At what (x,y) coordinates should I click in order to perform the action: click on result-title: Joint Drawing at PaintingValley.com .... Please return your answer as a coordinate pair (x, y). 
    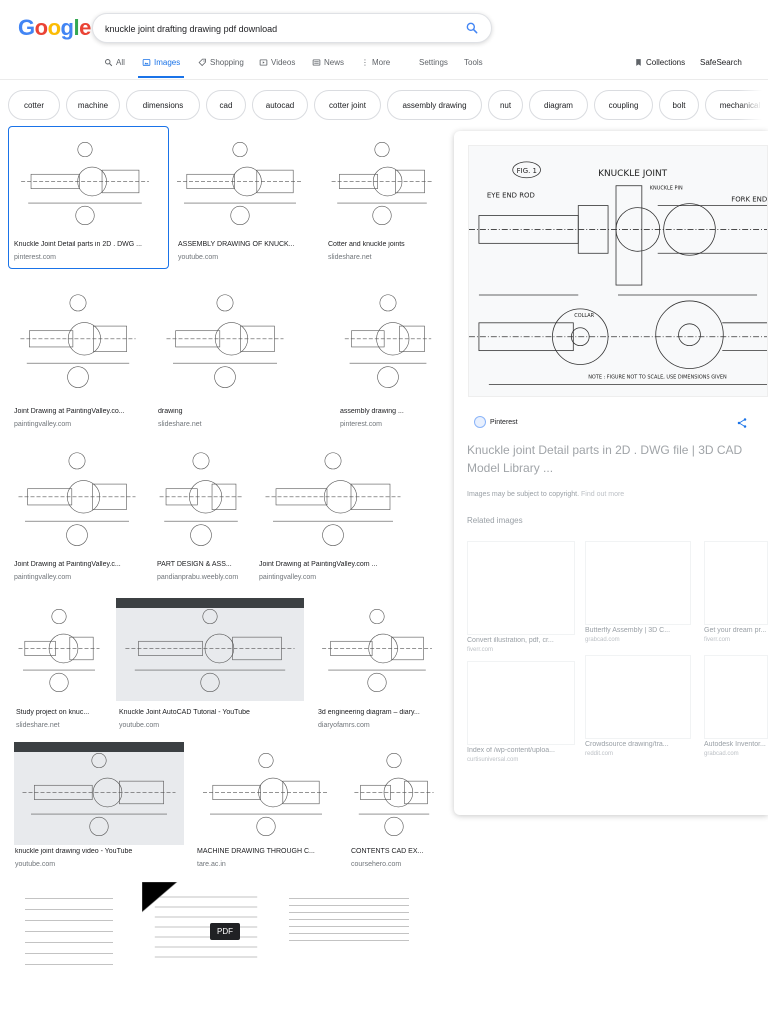
    Looking at the image, I should click on (318, 564).